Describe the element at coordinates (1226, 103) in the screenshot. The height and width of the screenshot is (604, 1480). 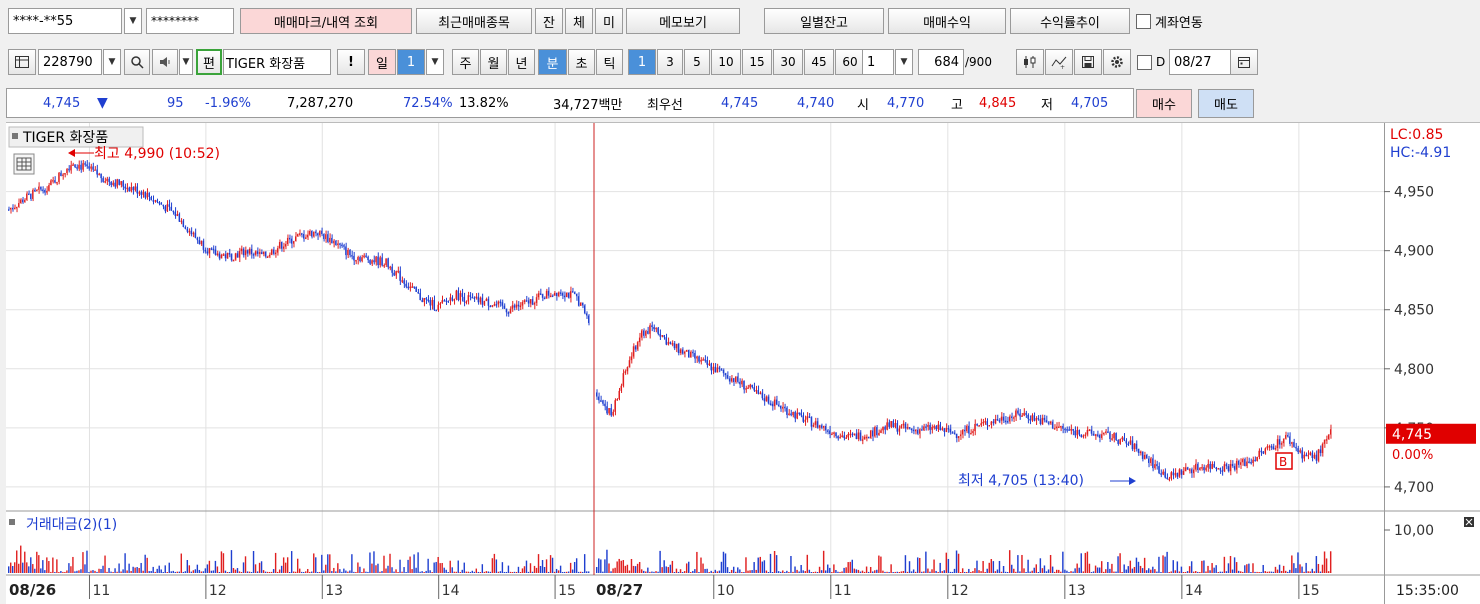
I see `sell-button: 매도` at that location.